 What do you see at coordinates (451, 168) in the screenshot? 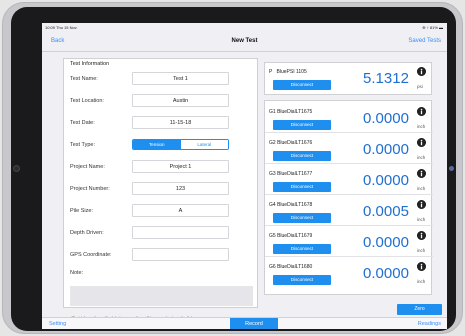
I see `sensor-dot` at bounding box center [451, 168].